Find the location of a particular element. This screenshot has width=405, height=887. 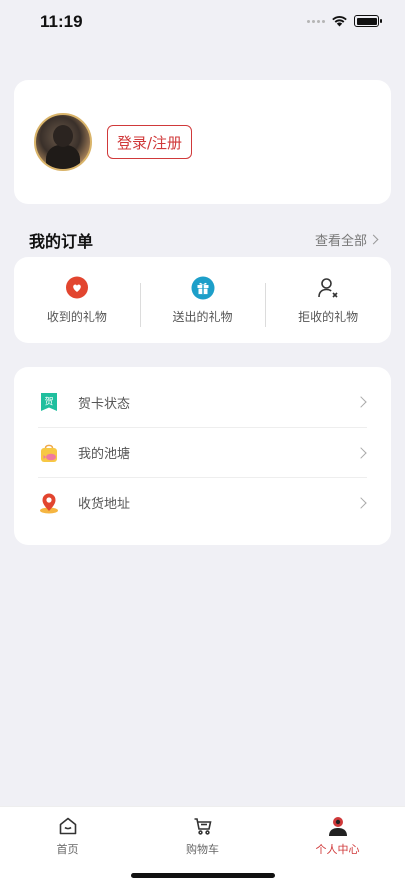

order-item-label: 拒收的礼物 is located at coordinates (328, 316).